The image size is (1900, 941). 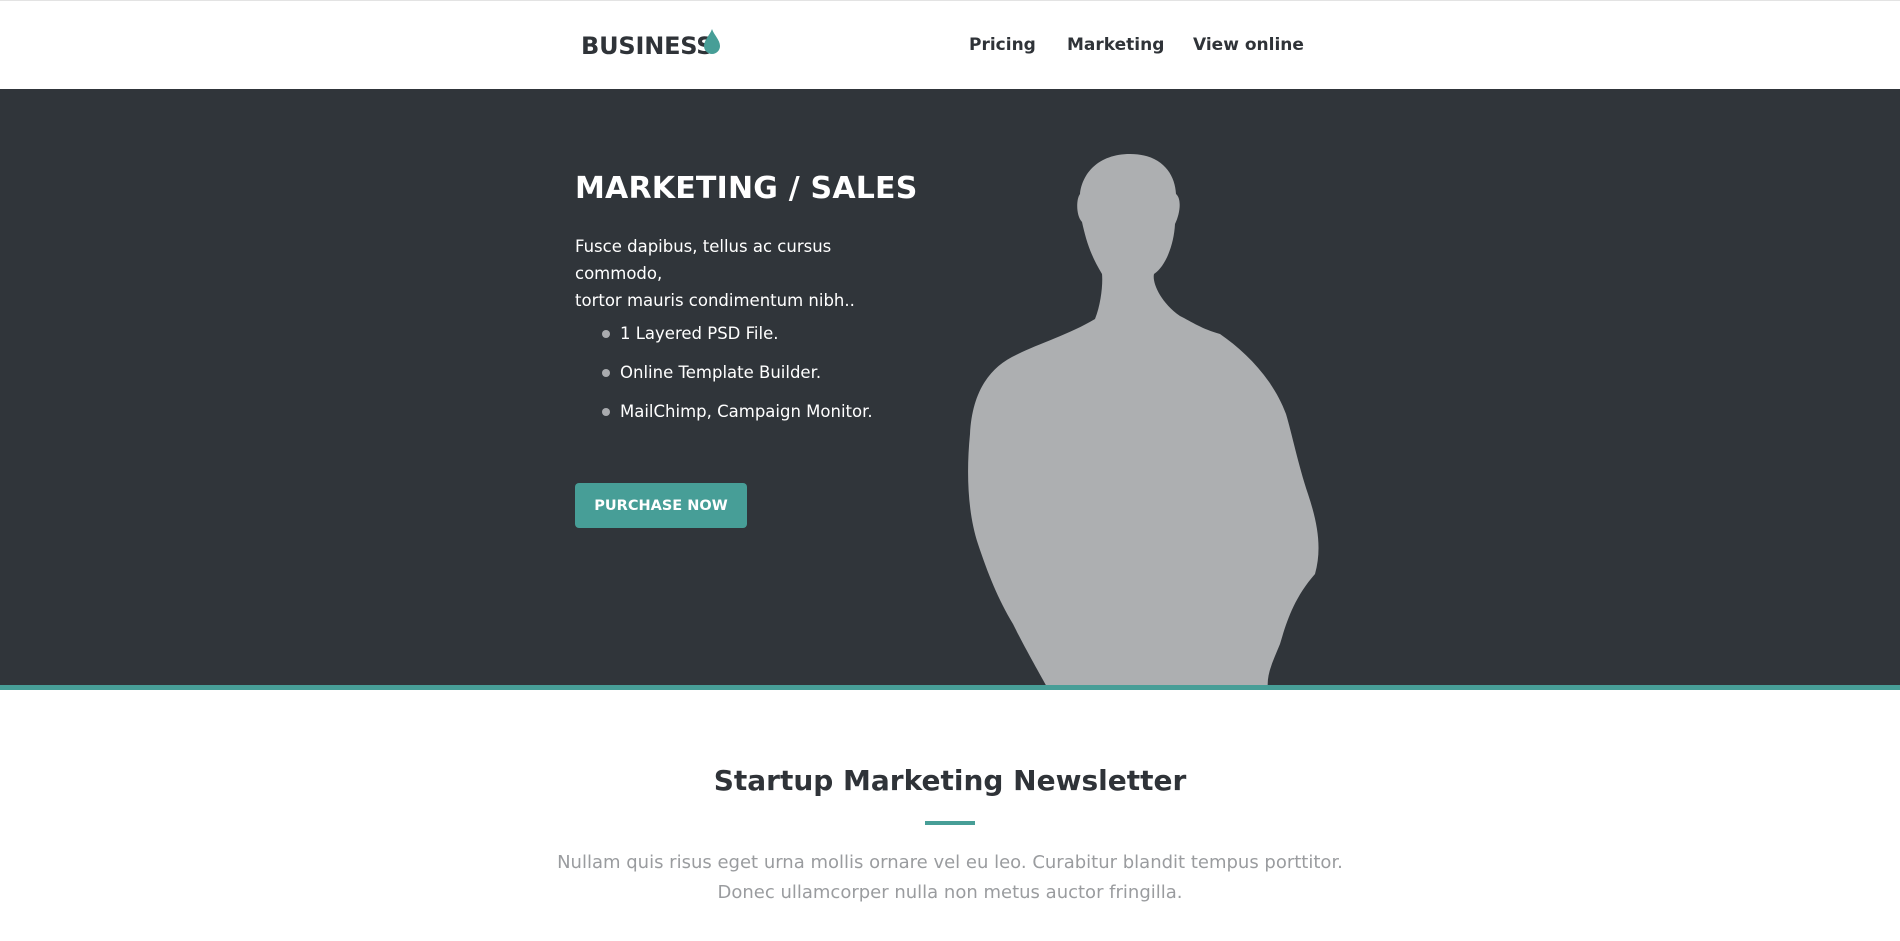 I want to click on hero-accent-divider, so click(x=950, y=687).